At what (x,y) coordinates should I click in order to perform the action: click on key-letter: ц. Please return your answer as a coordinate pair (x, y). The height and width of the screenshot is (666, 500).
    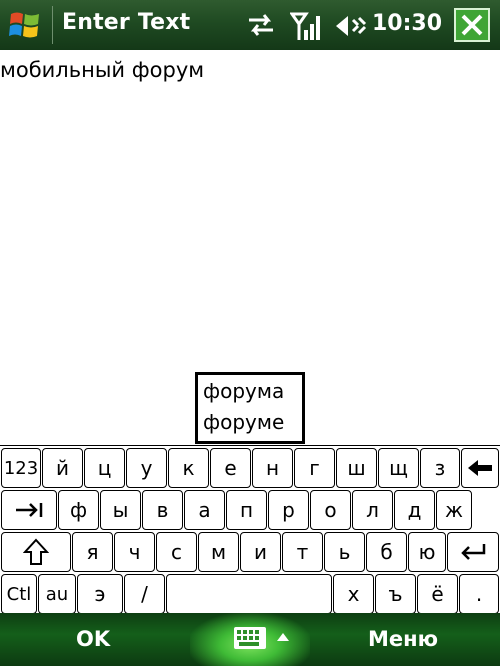
    Looking at the image, I should click on (104, 468).